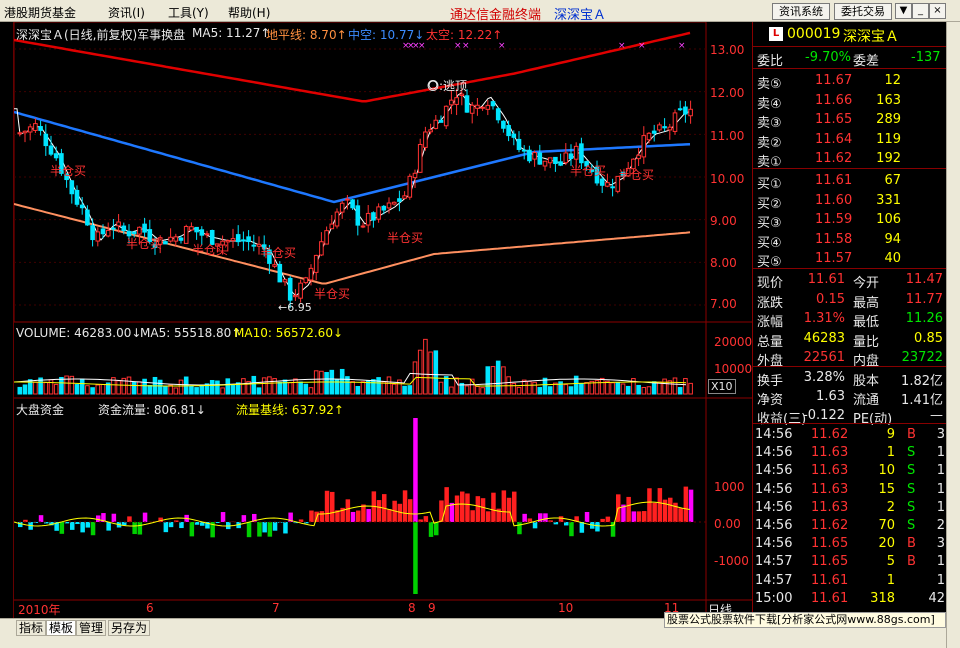 The height and width of the screenshot is (648, 960). Describe the element at coordinates (850, 379) in the screenshot. I see `stat-row: 换手 3.28% 股本 1.82亿` at that location.